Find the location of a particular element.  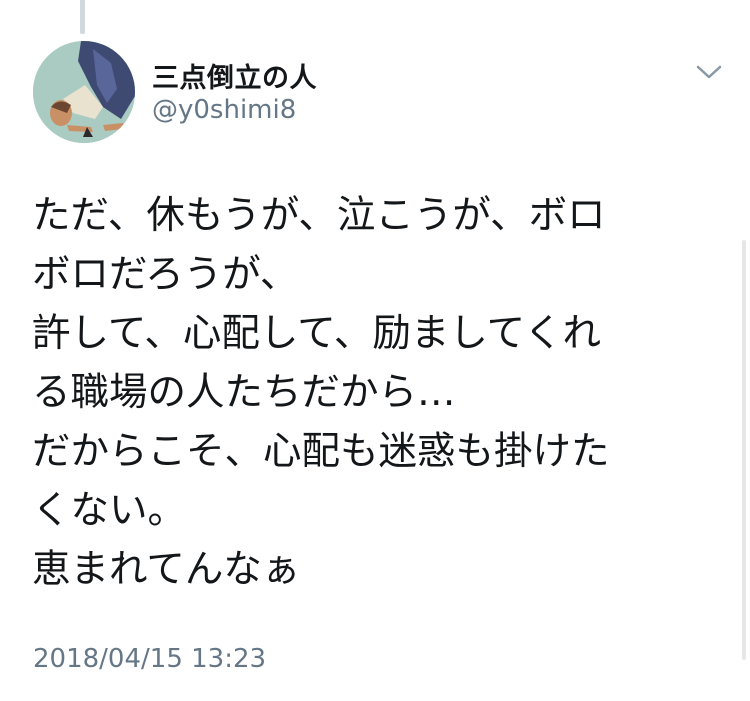

tweet-text-line: ただ、休もうが、泣こうが、ボロ is located at coordinates (319, 215).